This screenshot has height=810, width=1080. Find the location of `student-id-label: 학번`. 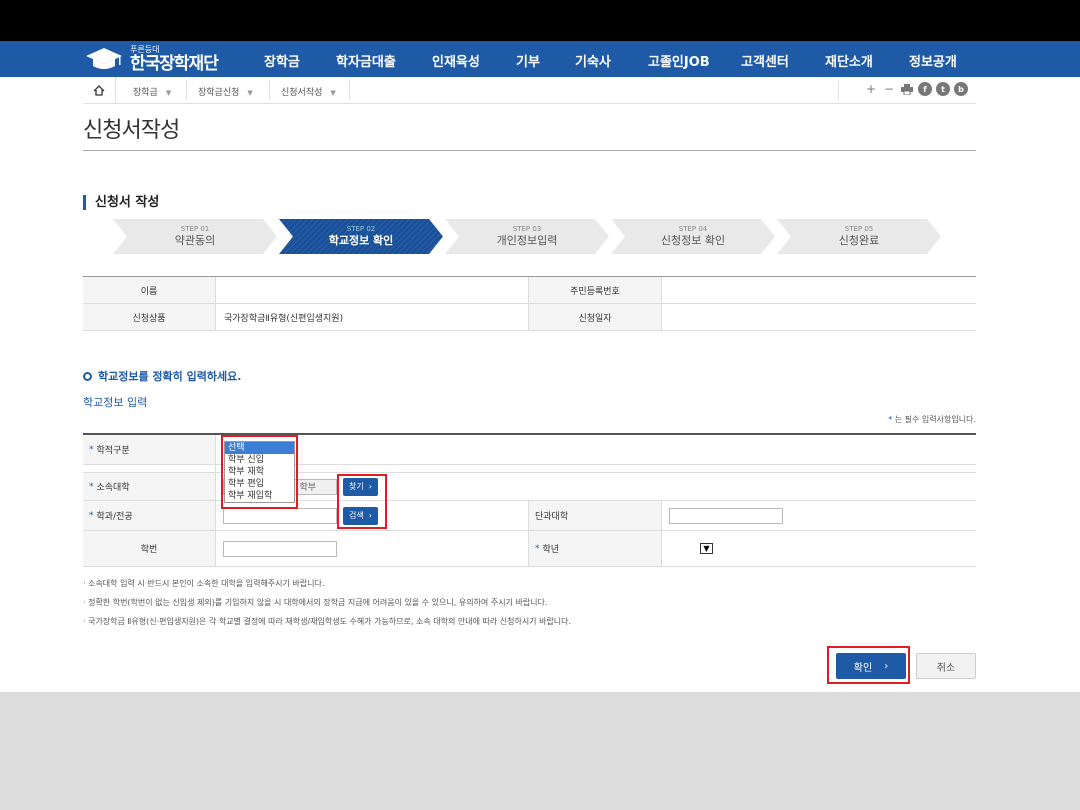

student-id-label: 학번 is located at coordinates (149, 548).